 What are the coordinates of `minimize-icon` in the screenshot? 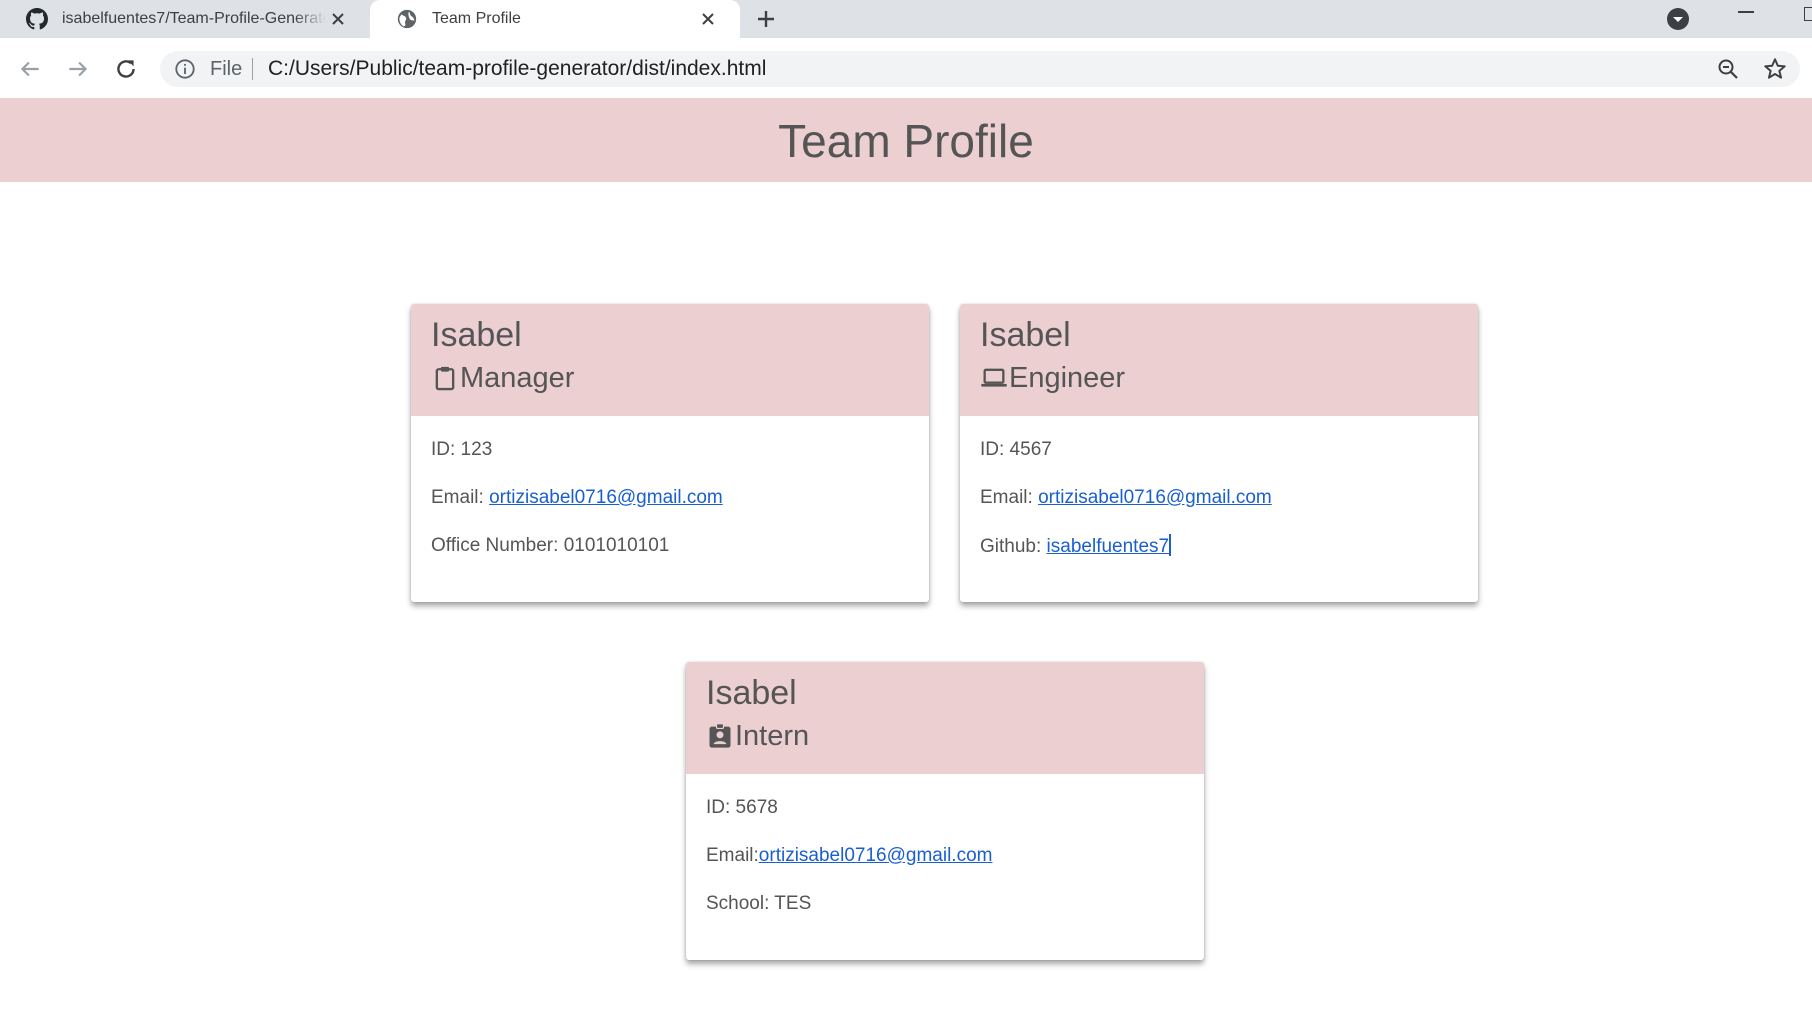 It's located at (1746, 12).